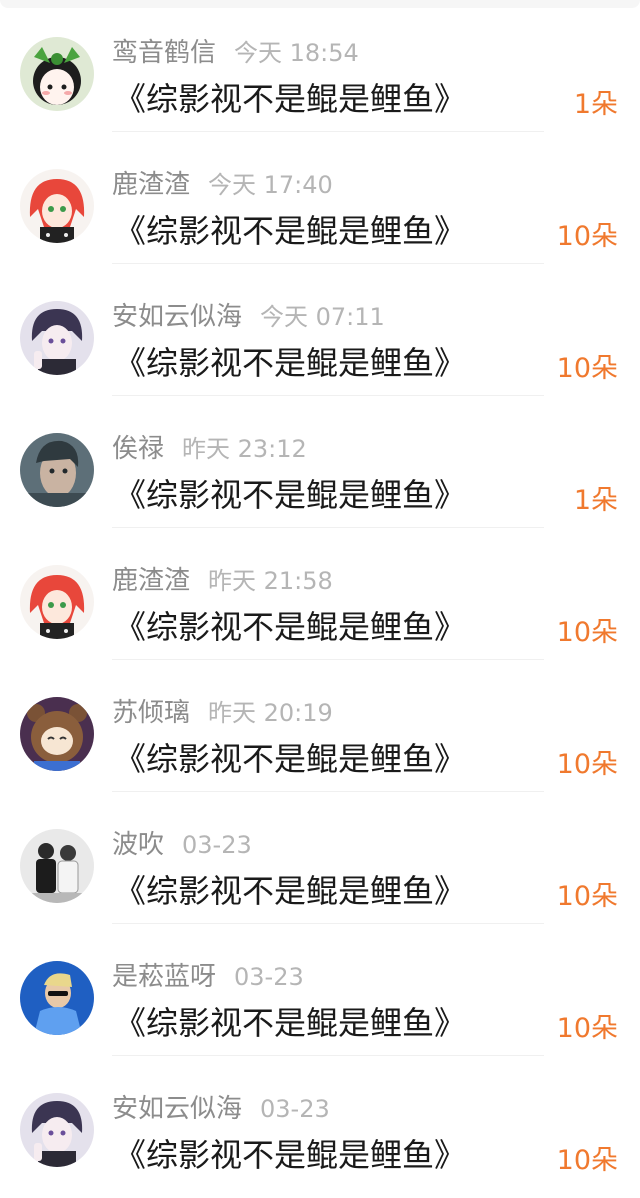 This screenshot has width=640, height=1198. I want to click on couple-photo-avatar-icon, so click(57, 866).